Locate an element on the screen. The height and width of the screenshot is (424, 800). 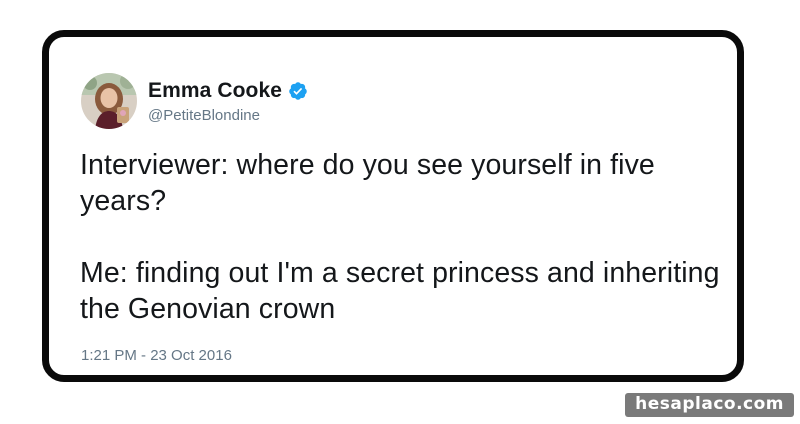
tweet-timestamp: 1:21 PM - 23 Oct 2016 is located at coordinates (156, 355).